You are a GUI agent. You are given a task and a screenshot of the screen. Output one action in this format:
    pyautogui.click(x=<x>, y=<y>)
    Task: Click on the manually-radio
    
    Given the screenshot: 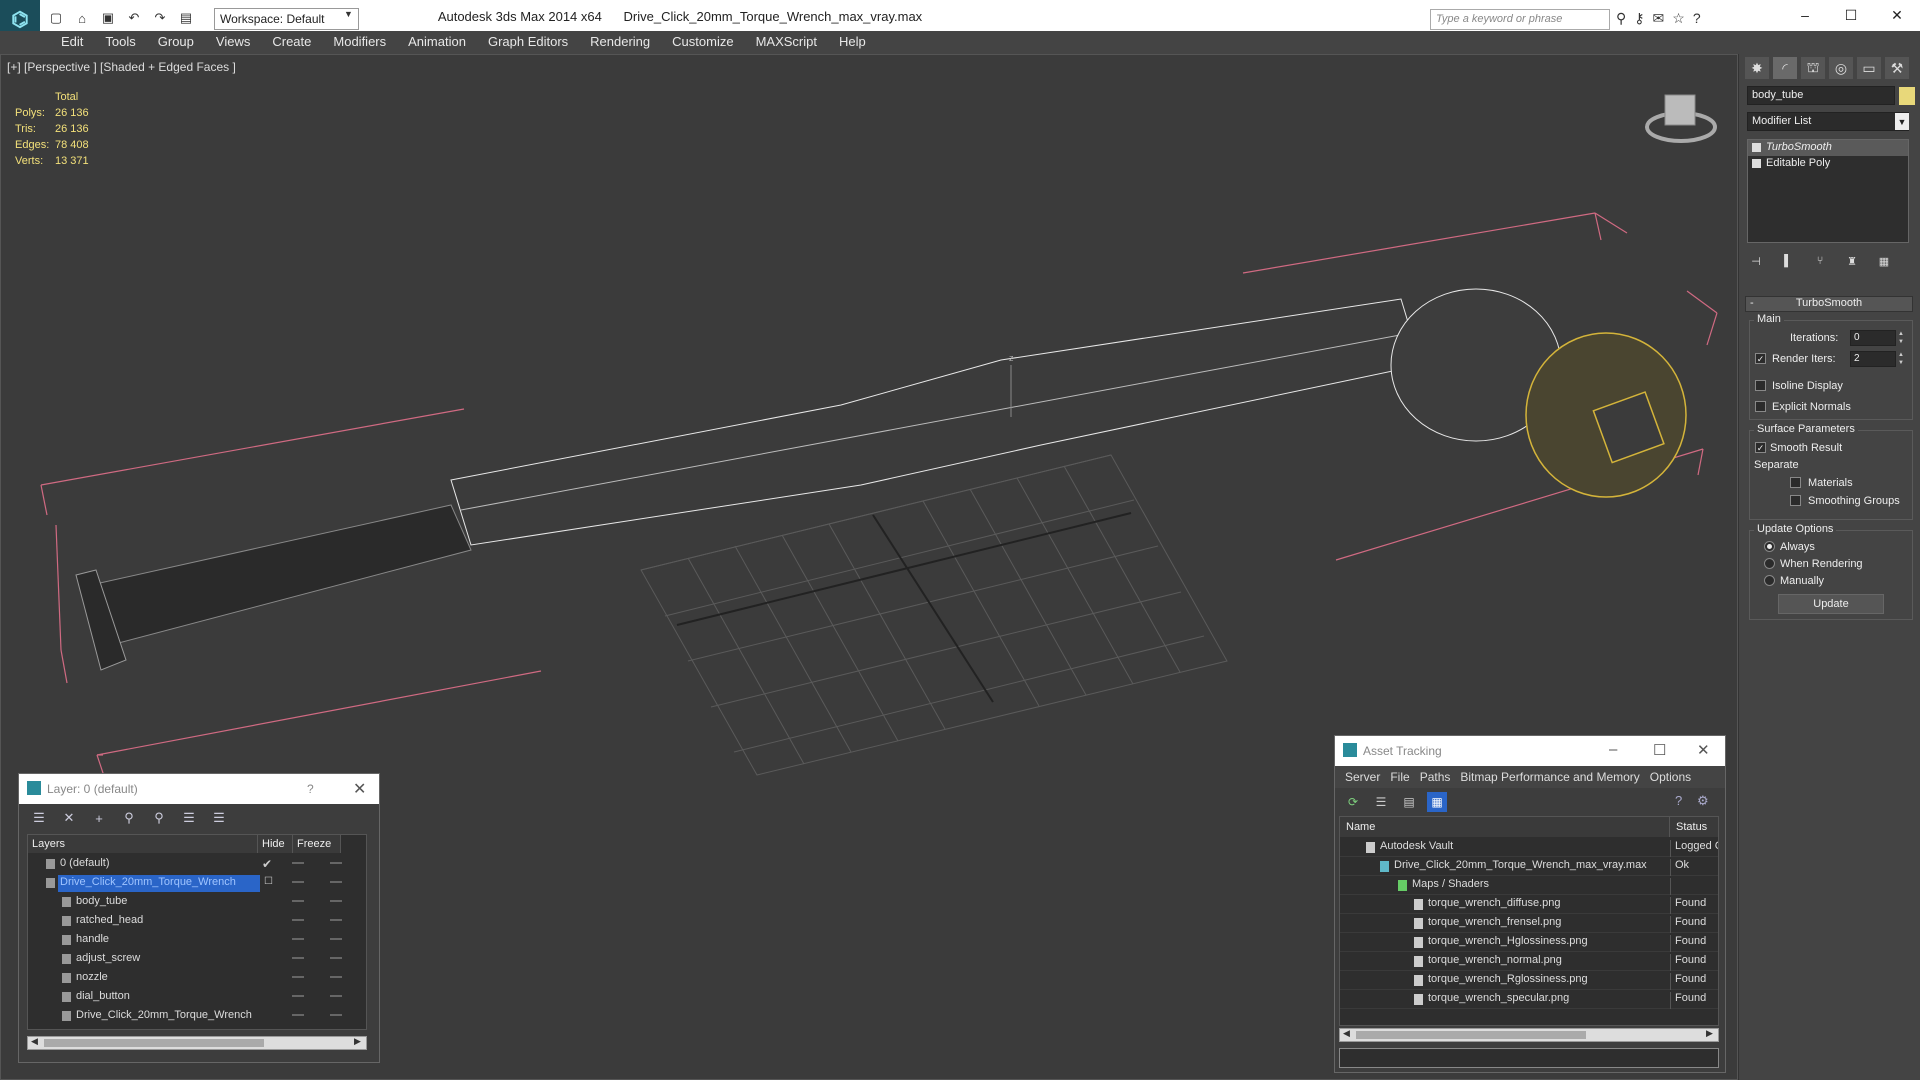 What is the action you would take?
    pyautogui.click(x=1769, y=580)
    